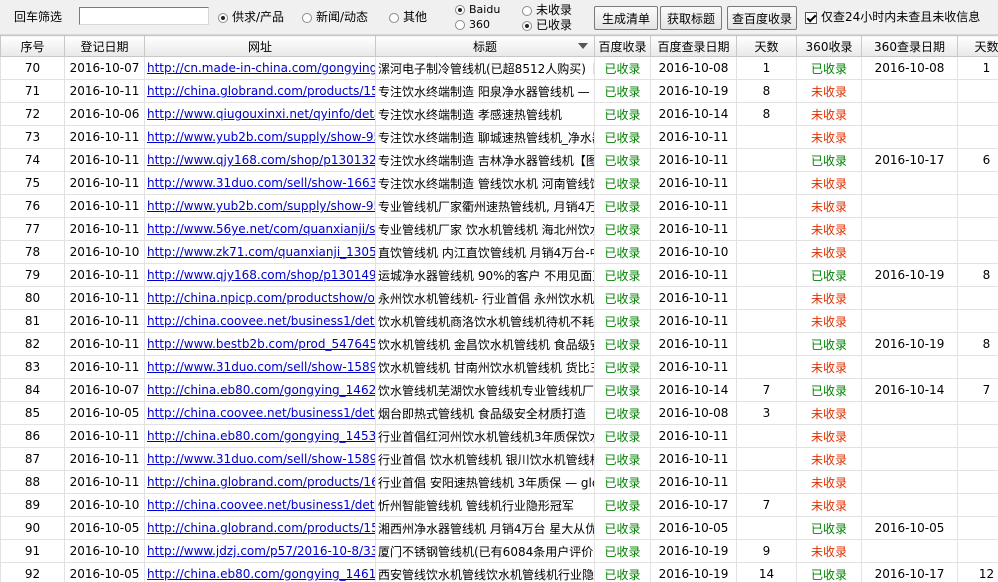  Describe the element at coordinates (485, 551) in the screenshot. I see `cell-title: 厦门不锈钢管线机(已有6084条用户评价)` at that location.